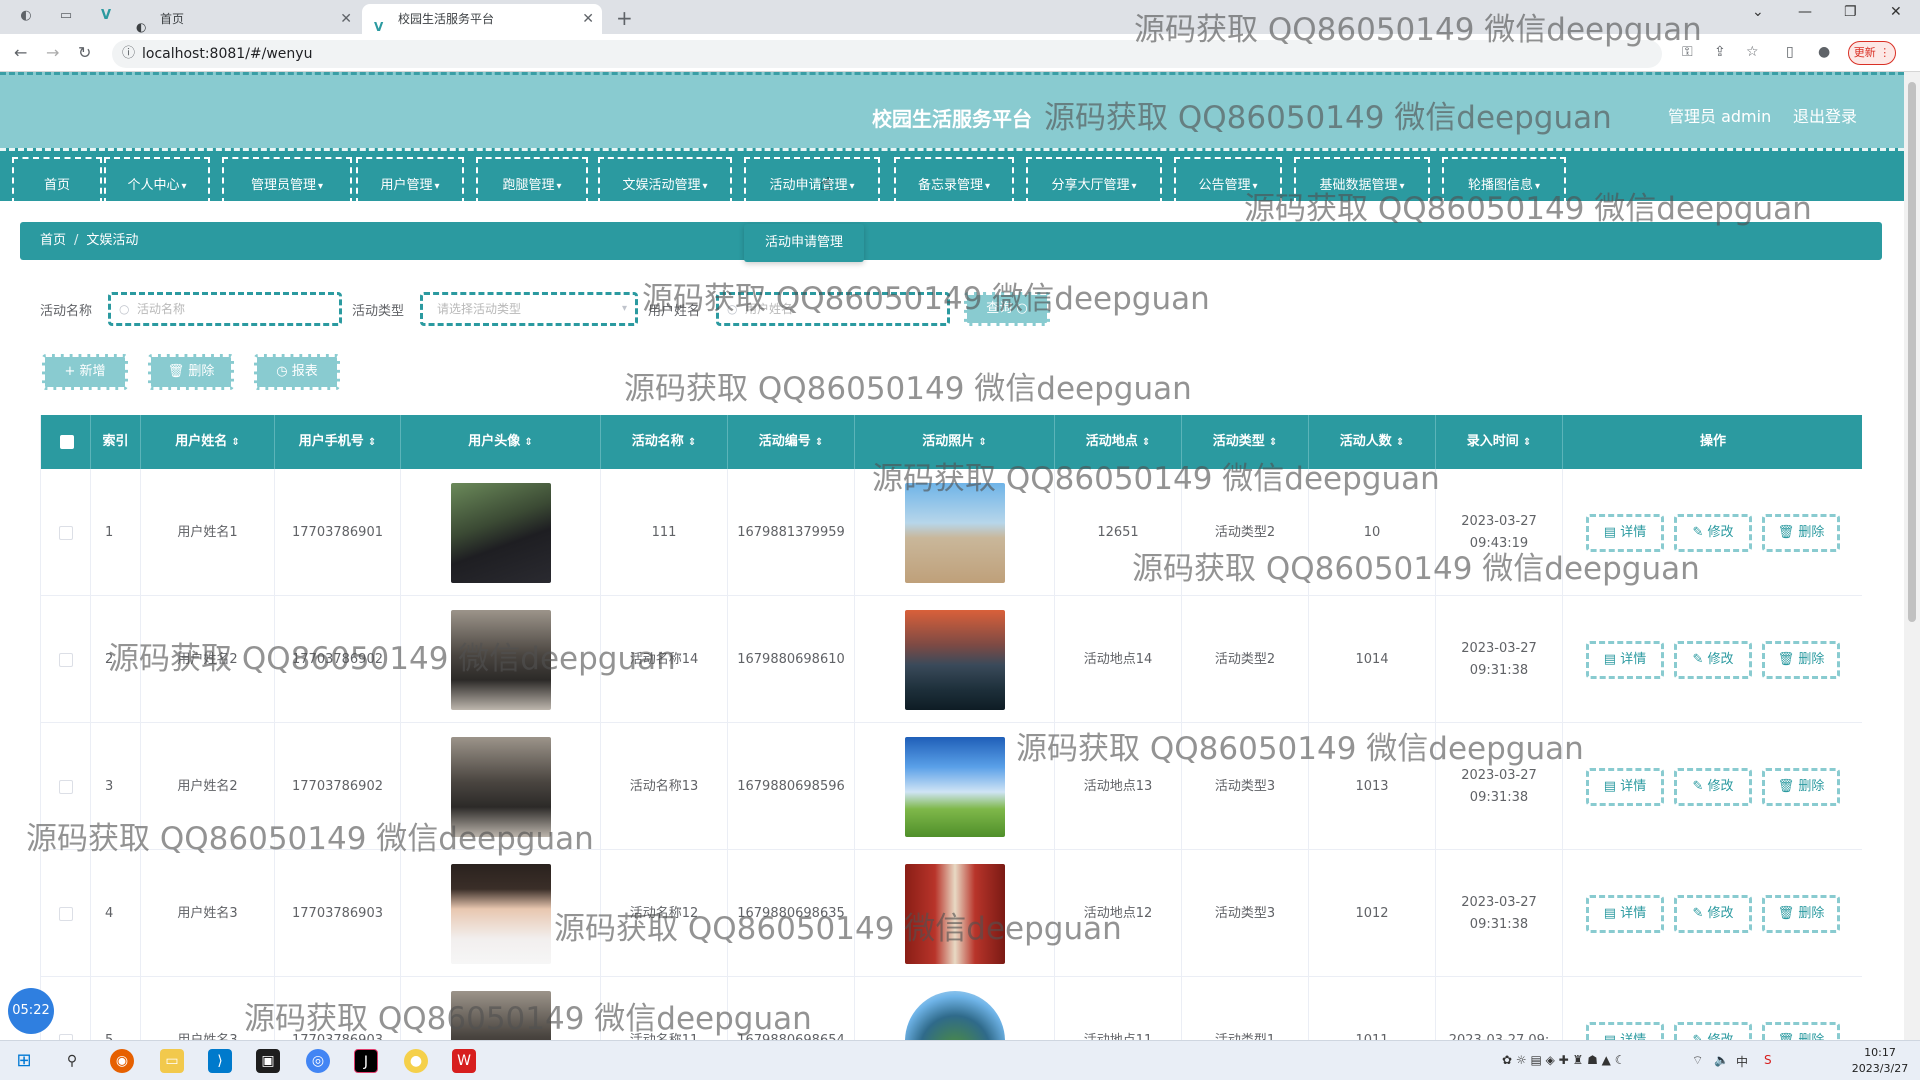 The width and height of the screenshot is (1920, 1080). I want to click on breadcrumb-home: 首页, so click(53, 240).